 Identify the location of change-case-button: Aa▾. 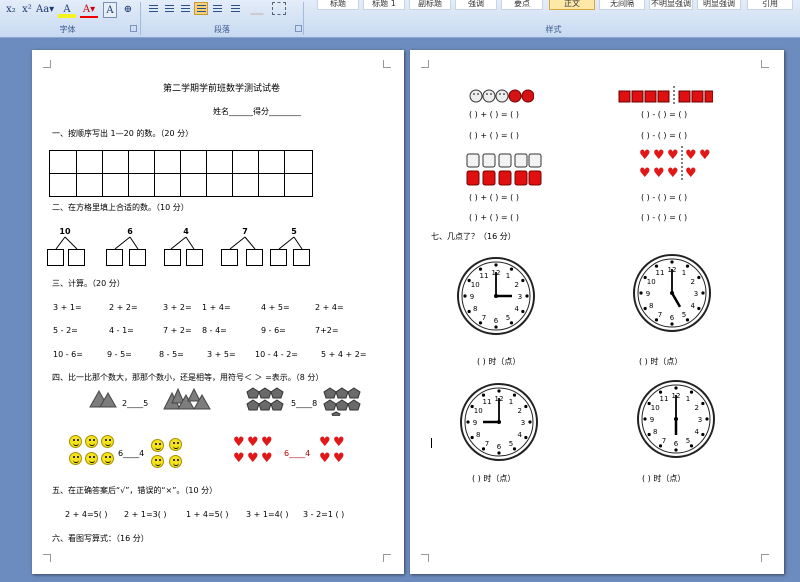
(45, 10).